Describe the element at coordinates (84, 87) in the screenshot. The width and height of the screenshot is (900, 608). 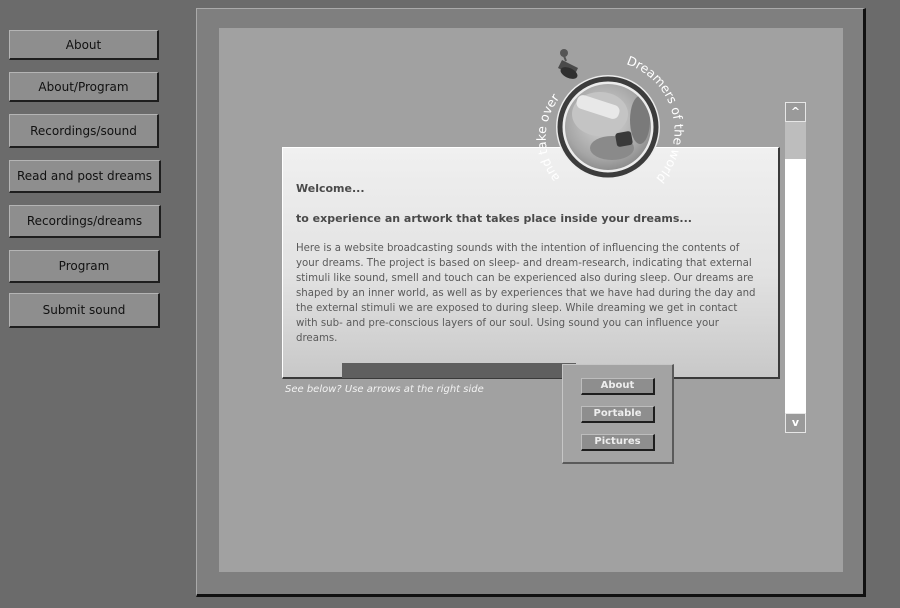
I see `nav-about-program-button: About/Program` at that location.